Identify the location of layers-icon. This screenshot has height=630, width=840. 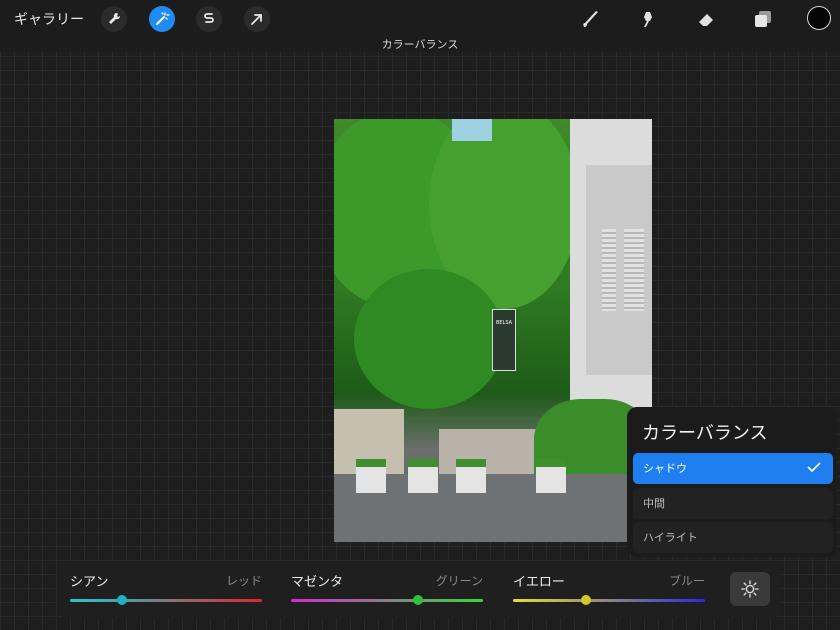
(763, 19).